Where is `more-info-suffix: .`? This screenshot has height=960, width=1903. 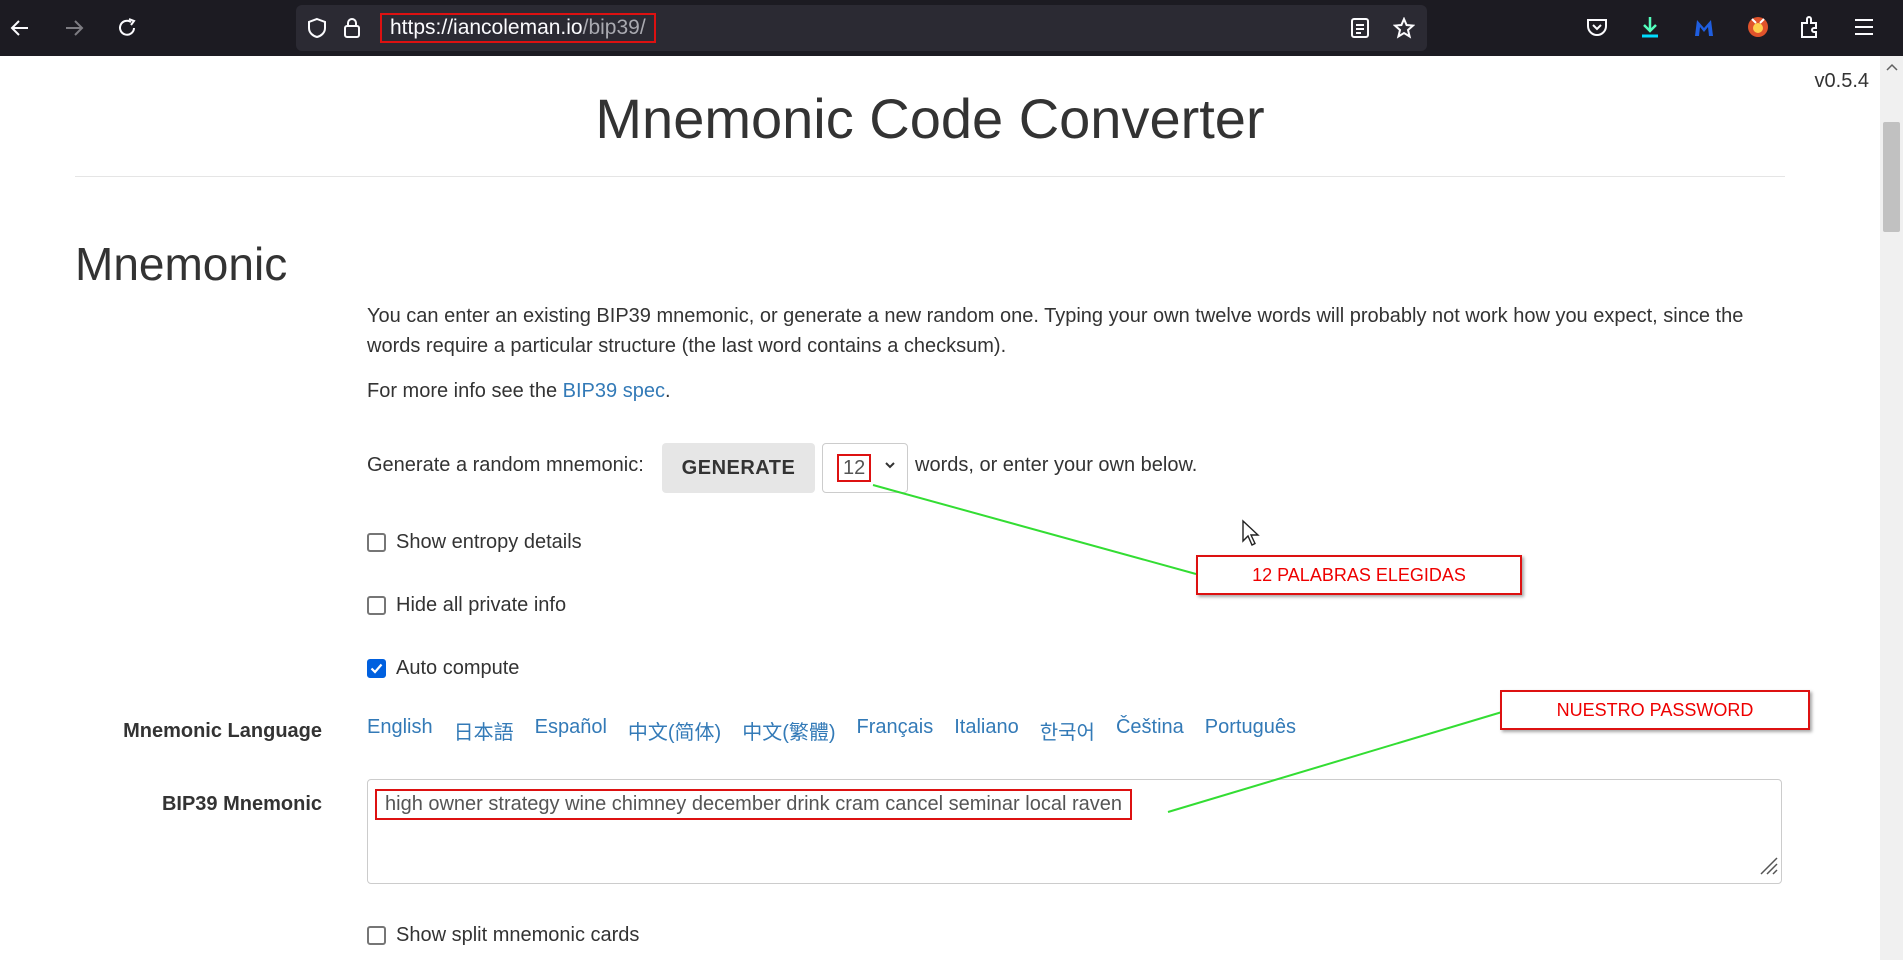 more-info-suffix: . is located at coordinates (667, 391).